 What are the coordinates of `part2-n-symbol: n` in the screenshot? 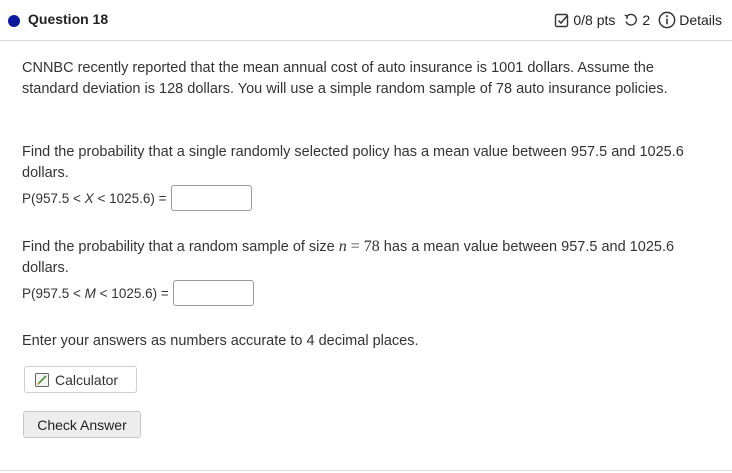 It's located at (342, 246).